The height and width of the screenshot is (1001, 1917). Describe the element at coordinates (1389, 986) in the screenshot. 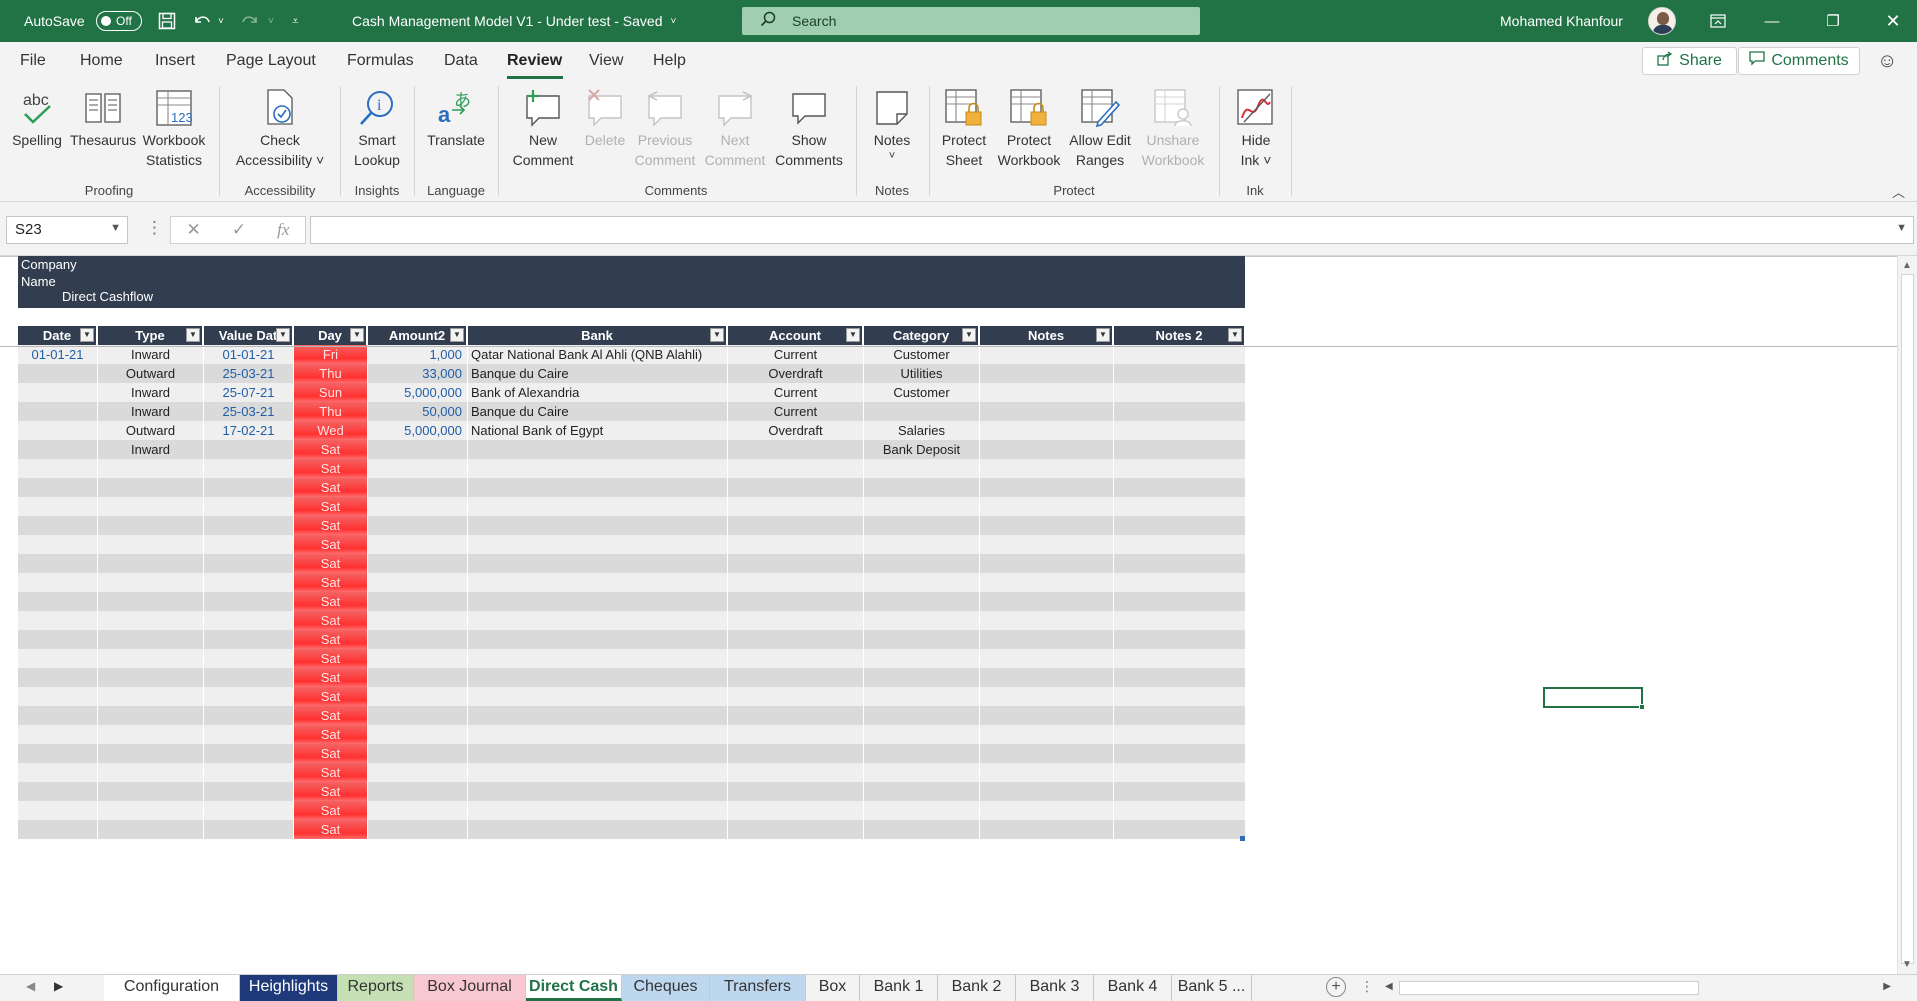

I see `scroll-left-icon: ◀` at that location.